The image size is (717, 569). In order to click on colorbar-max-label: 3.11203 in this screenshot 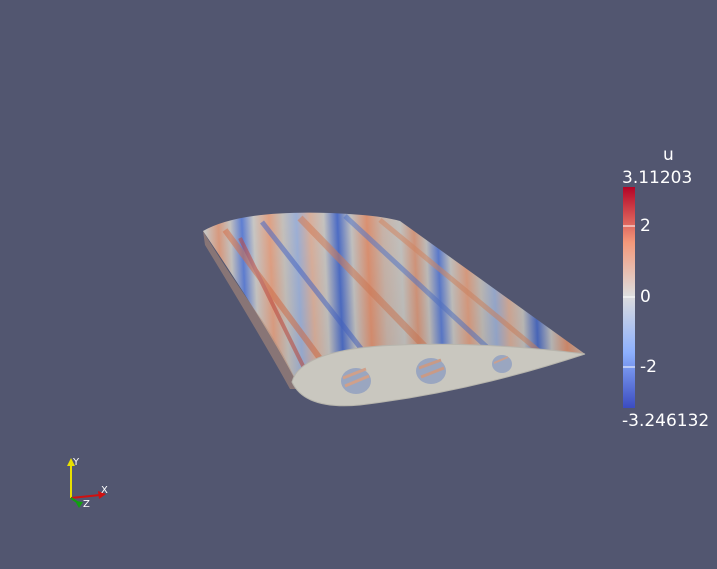, I will do `click(657, 178)`.